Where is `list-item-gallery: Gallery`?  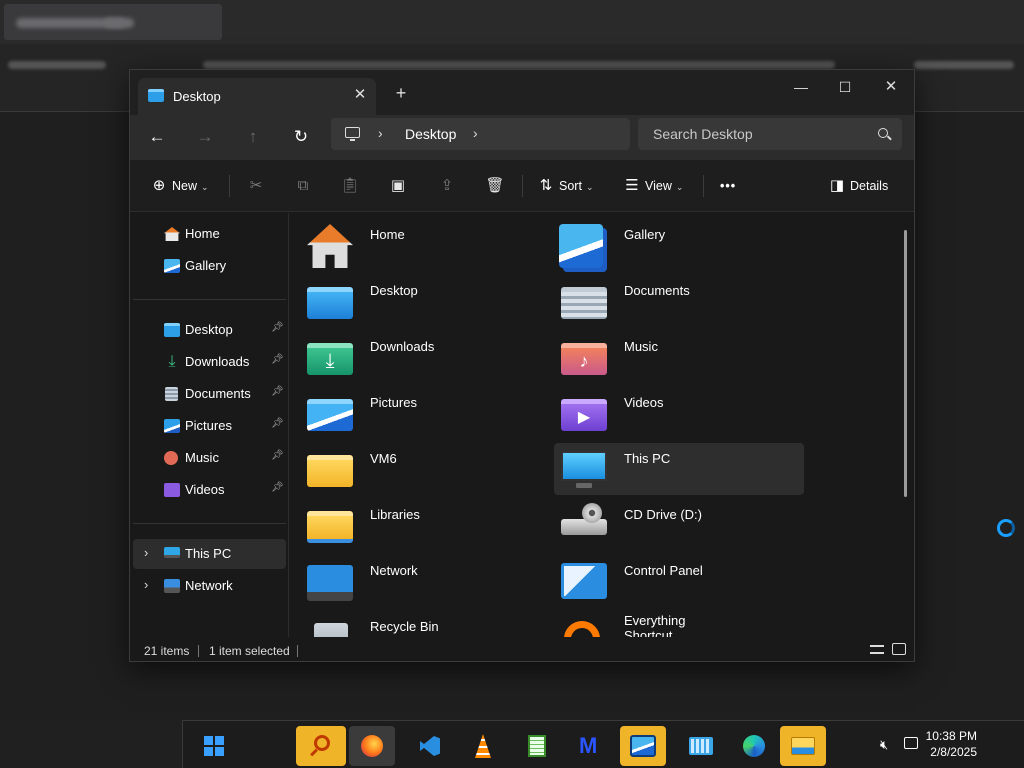 list-item-gallery: Gallery is located at coordinates (679, 245).